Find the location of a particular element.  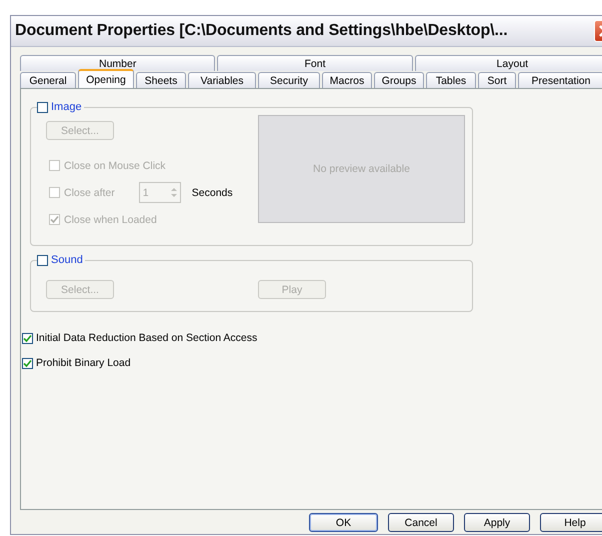

tab: Groups is located at coordinates (399, 80).